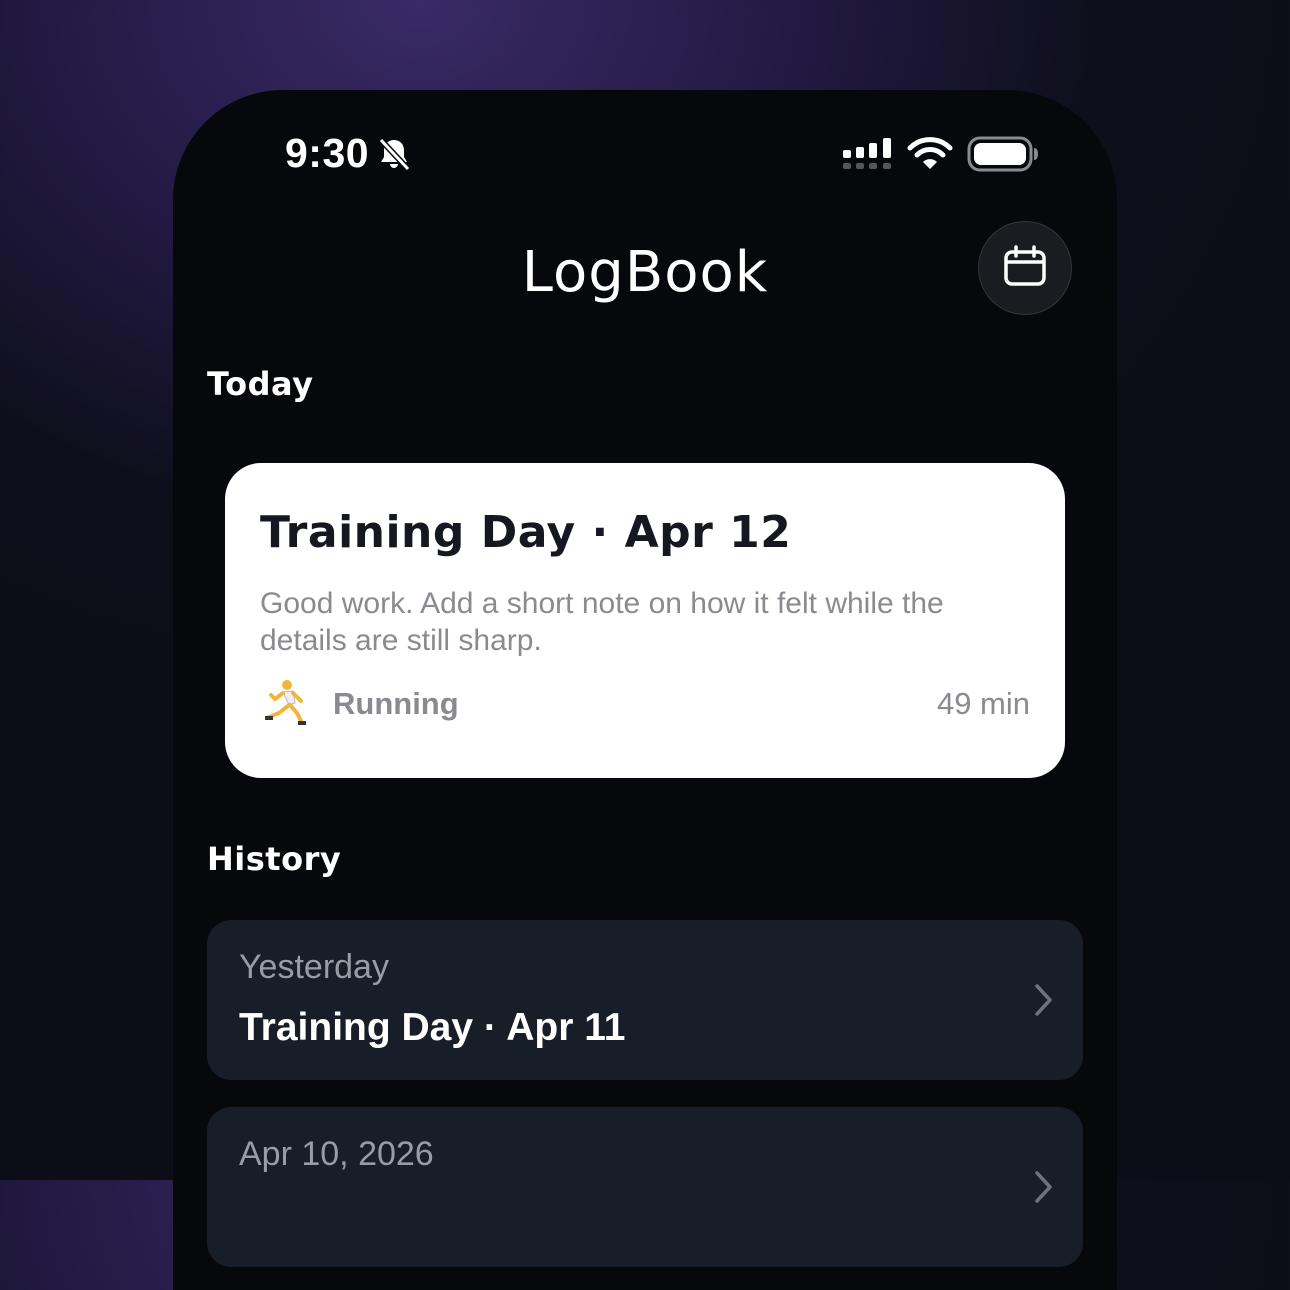 Image resolution: width=1290 pixels, height=1290 pixels. I want to click on app-title: LogBook, so click(645, 272).